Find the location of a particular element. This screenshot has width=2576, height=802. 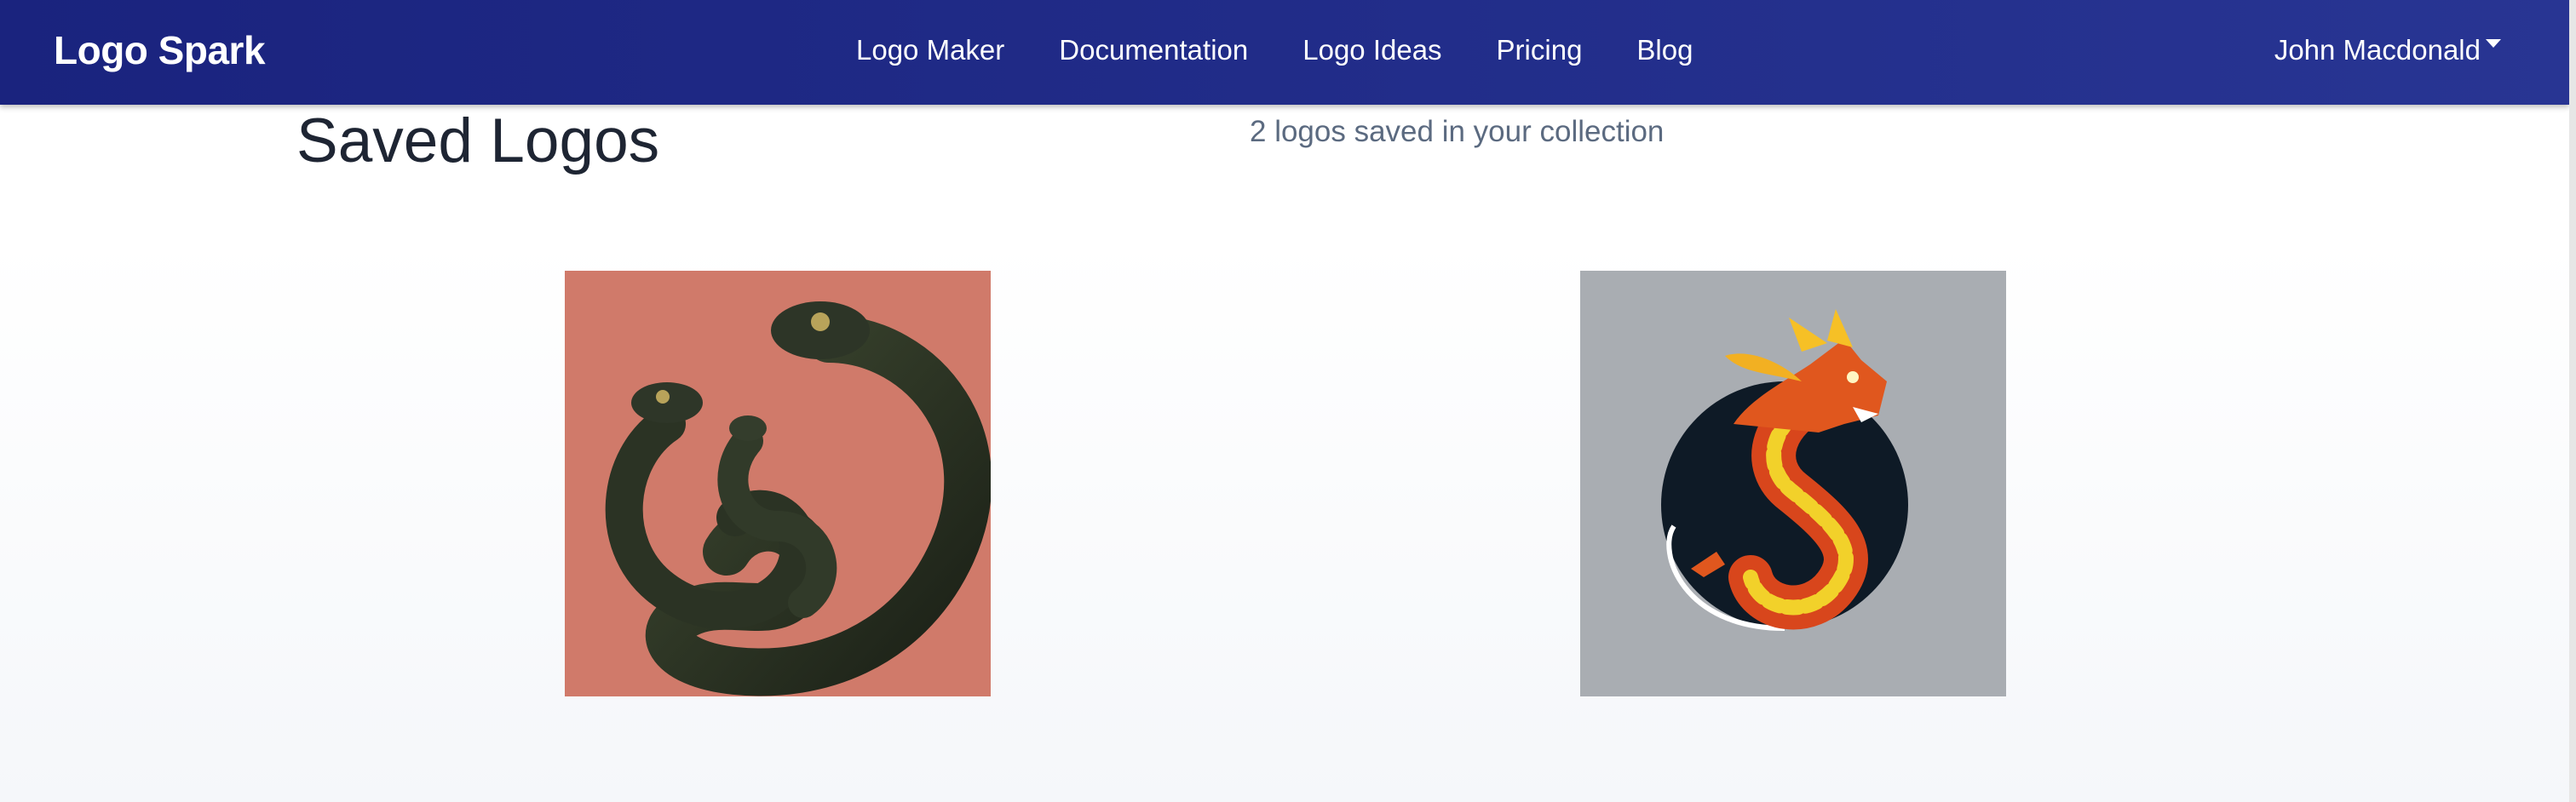

saved-logo-dragon is located at coordinates (1793, 483).